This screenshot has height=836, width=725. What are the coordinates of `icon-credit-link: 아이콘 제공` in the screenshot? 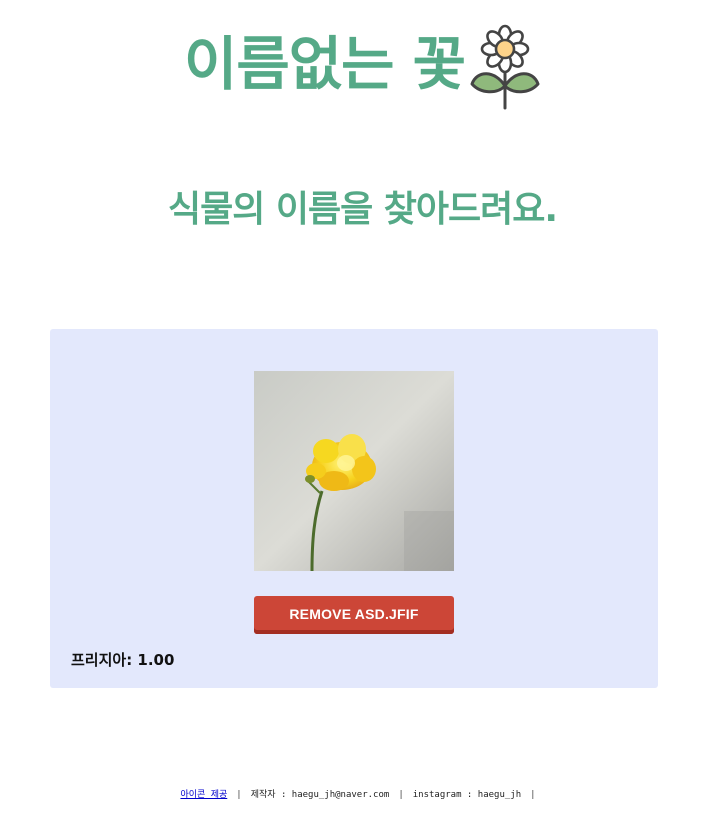 It's located at (203, 795).